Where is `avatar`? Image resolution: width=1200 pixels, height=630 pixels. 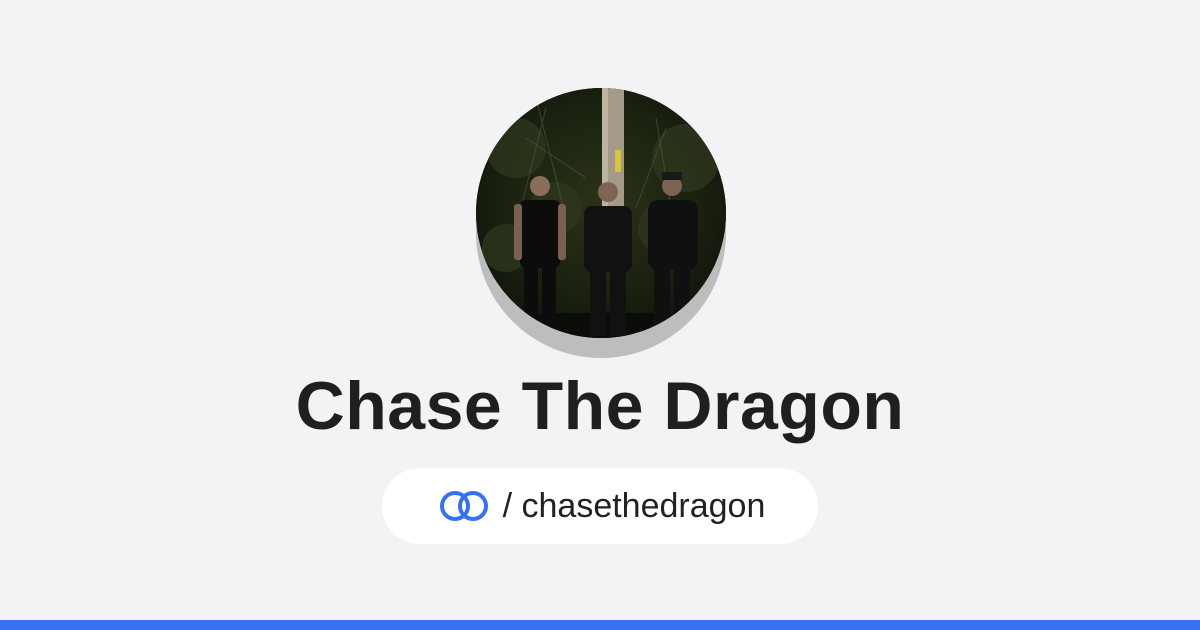
avatar is located at coordinates (601, 213).